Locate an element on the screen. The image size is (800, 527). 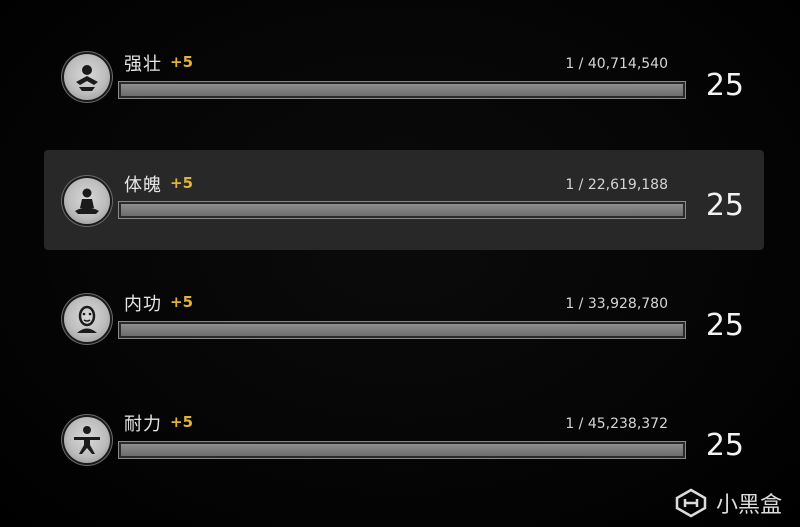
inner-power-face-icon is located at coordinates (87, 319).